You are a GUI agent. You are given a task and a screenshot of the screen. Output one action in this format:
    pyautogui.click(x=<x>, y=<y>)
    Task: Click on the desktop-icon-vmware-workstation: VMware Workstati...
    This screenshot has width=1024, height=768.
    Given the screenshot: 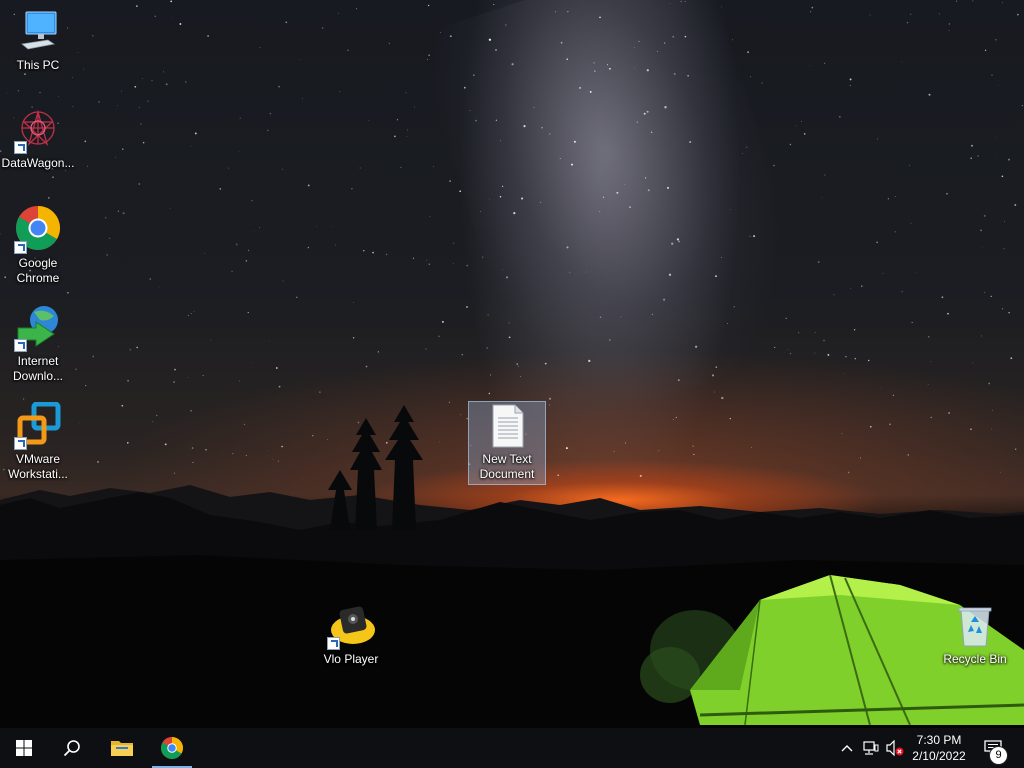 What is the action you would take?
    pyautogui.click(x=38, y=442)
    